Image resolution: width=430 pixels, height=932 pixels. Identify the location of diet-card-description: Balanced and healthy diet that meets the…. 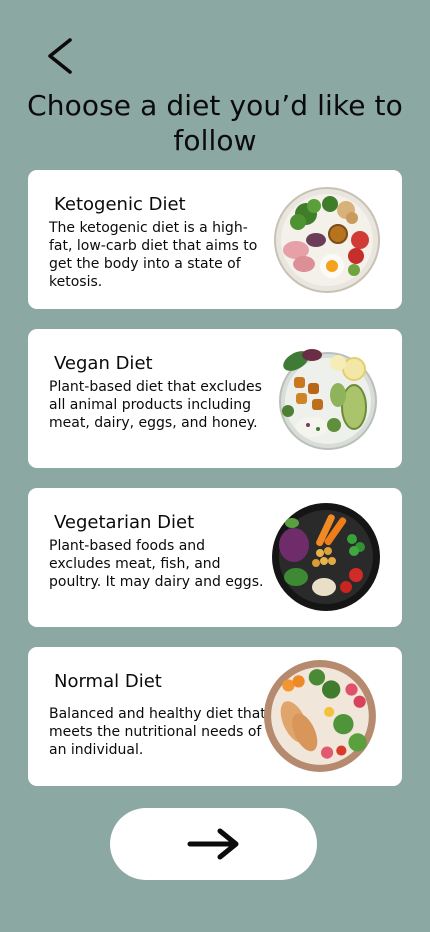
(157, 732).